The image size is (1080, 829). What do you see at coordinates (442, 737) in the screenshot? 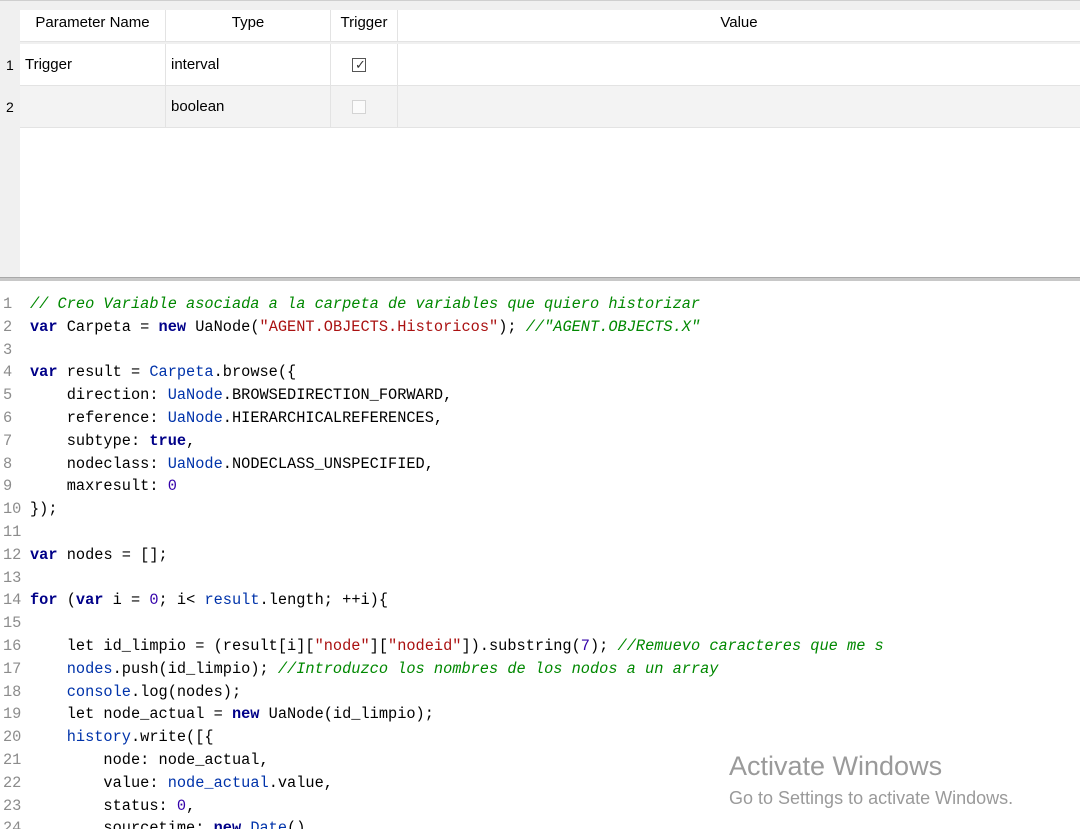
I see `code-line: 20 history.write([{` at bounding box center [442, 737].